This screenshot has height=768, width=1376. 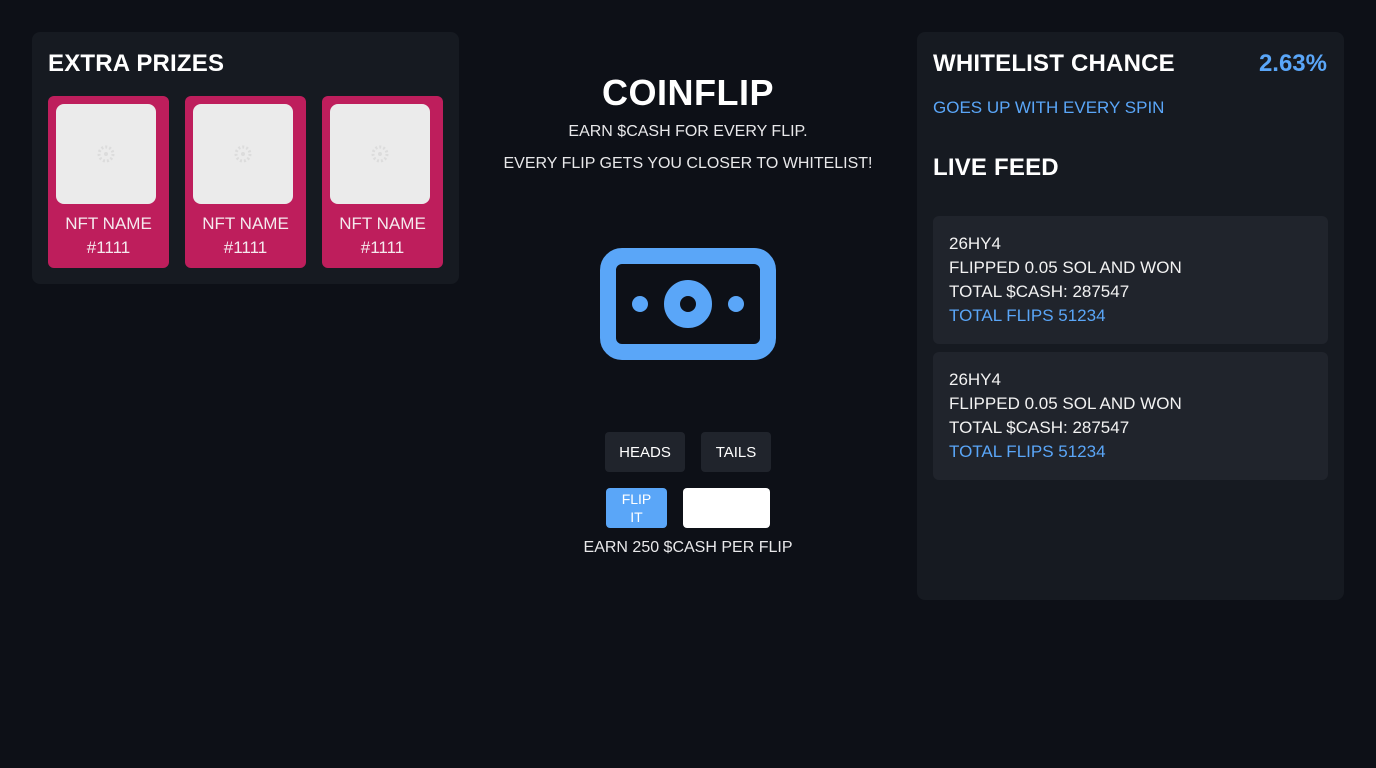 I want to click on extra-prizes-title: EXTRA PRIZES, so click(x=136, y=63).